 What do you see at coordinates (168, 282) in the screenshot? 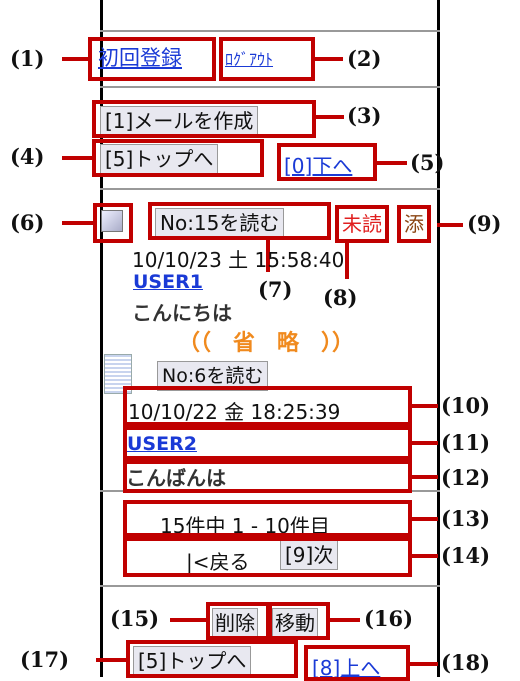
I see `sender-link: USER1` at bounding box center [168, 282].